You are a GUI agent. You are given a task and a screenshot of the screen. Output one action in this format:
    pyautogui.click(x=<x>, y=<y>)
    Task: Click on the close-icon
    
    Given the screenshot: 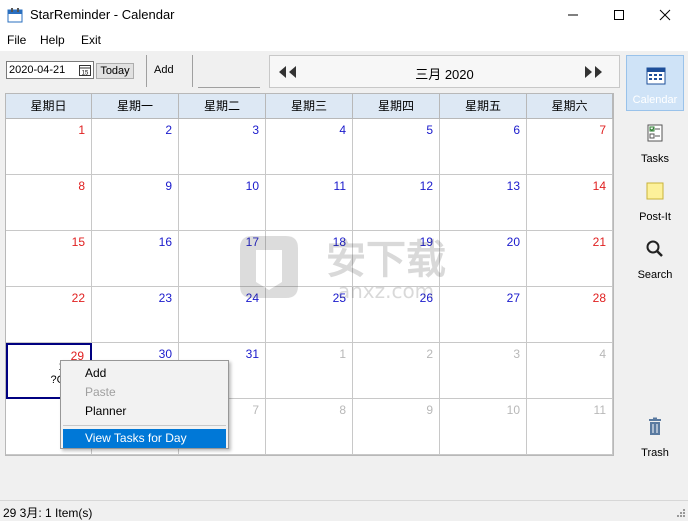 What is the action you would take?
    pyautogui.click(x=665, y=15)
    